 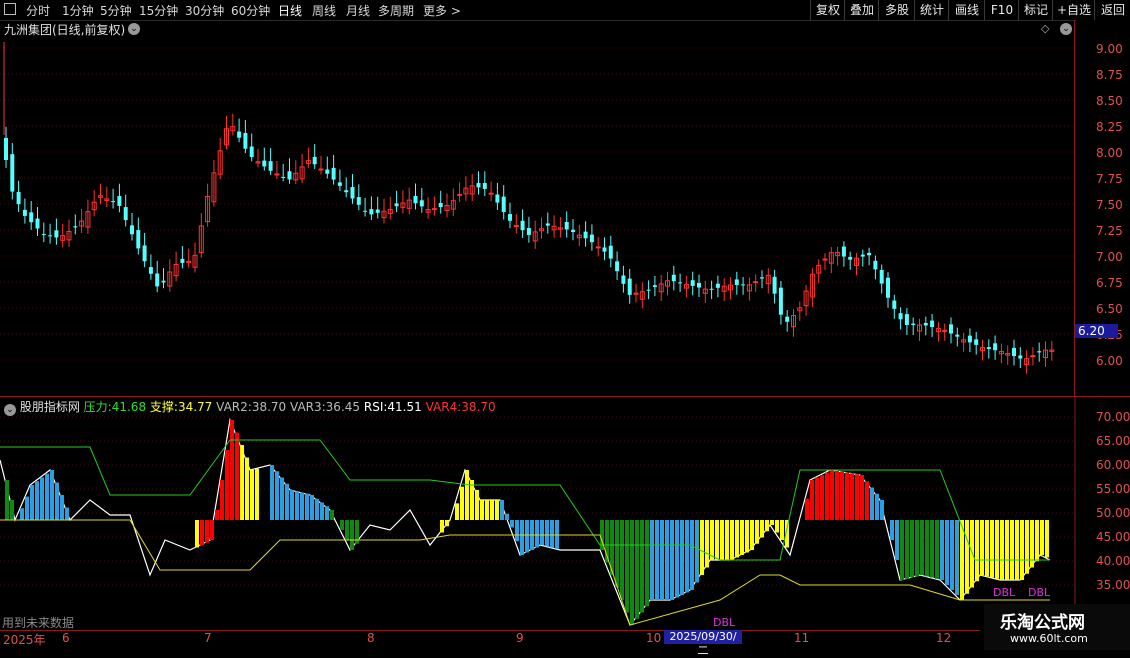 I want to click on future-data-note: 用到未来数据, so click(x=38, y=623).